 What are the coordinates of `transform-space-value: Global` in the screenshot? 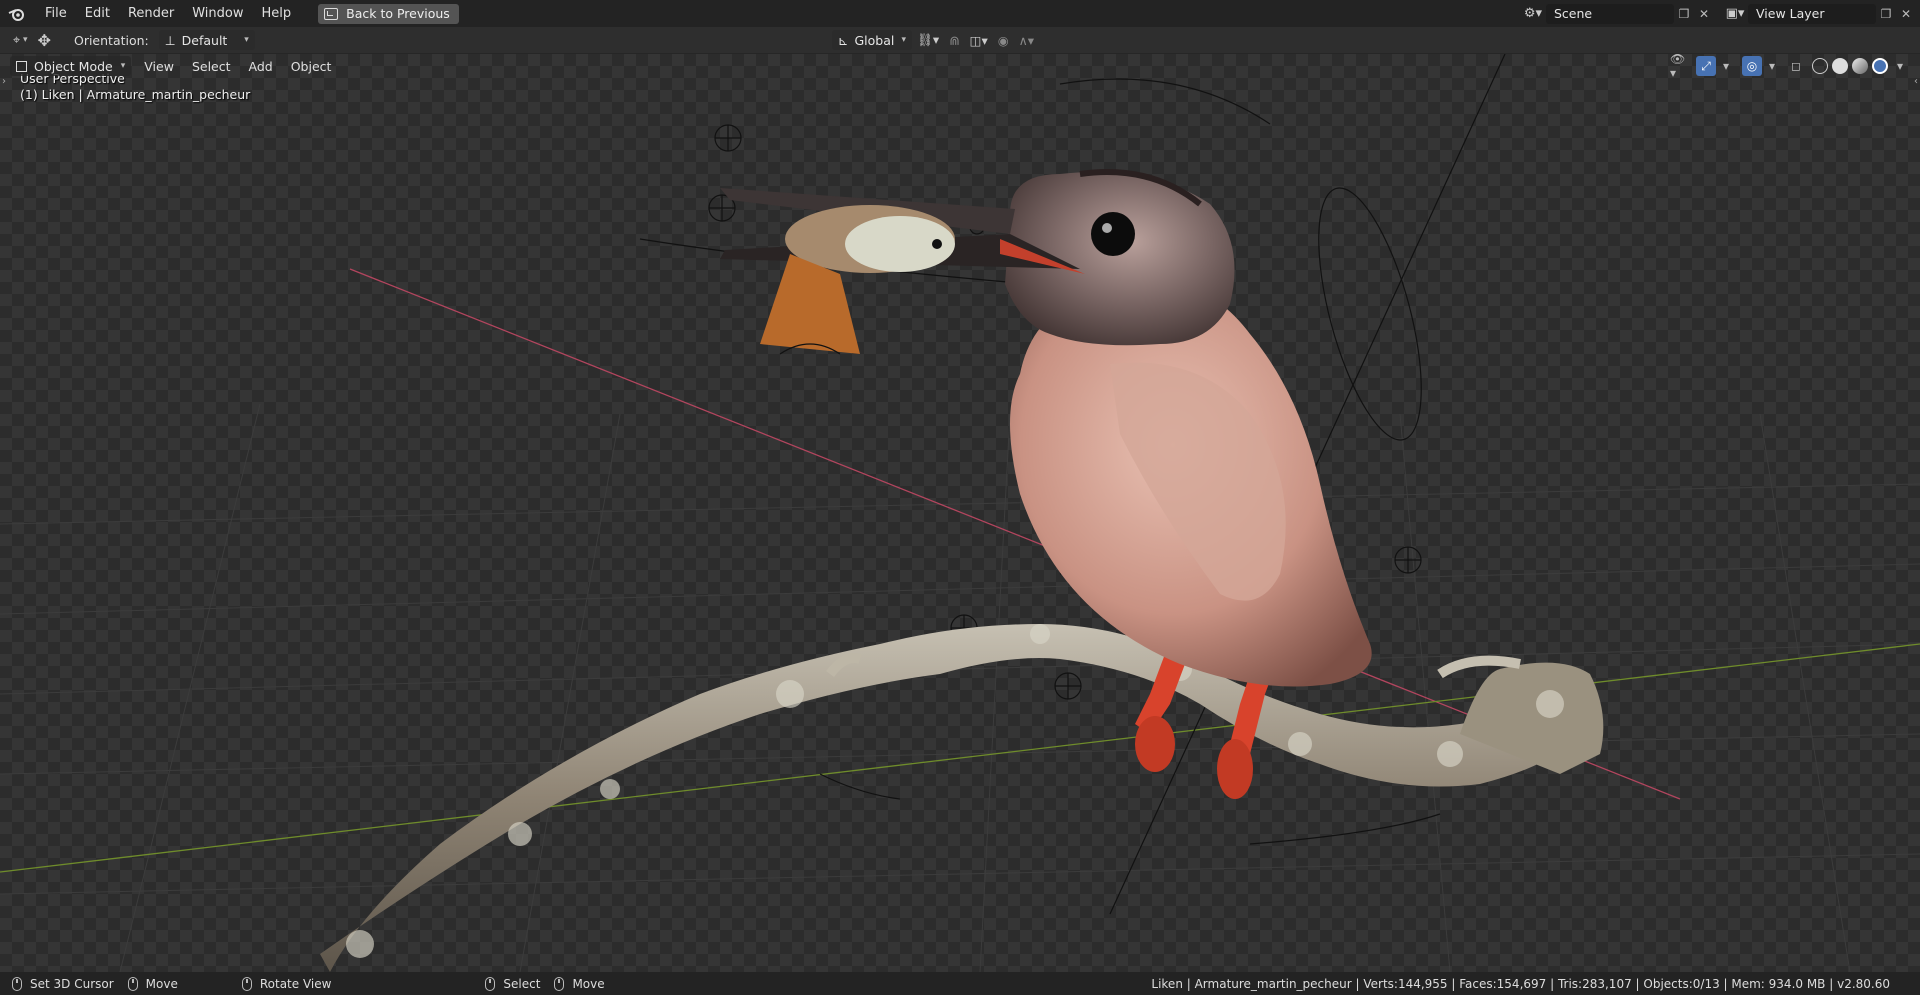 It's located at (874, 40).